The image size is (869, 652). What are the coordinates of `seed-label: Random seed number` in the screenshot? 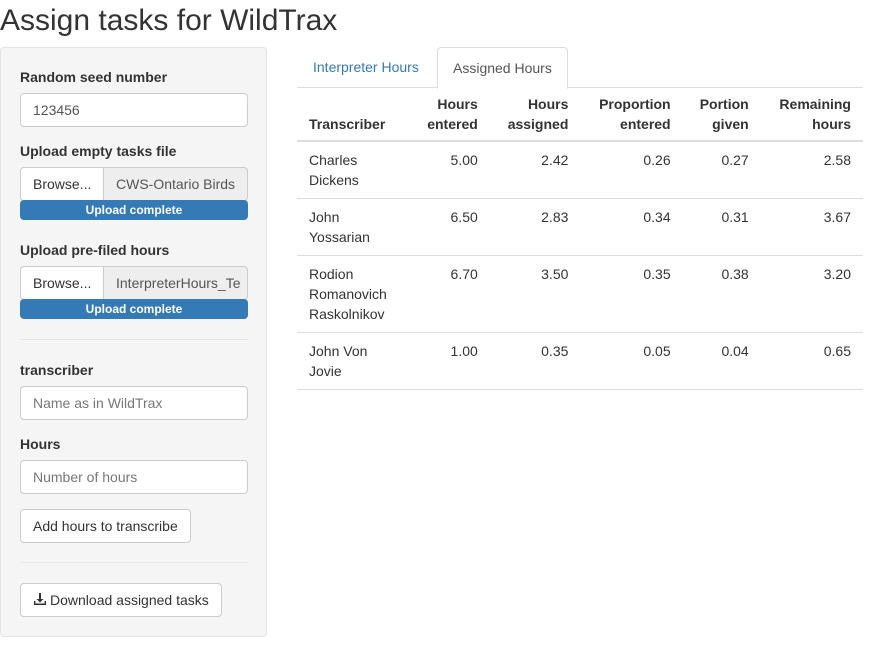 It's located at (94, 77).